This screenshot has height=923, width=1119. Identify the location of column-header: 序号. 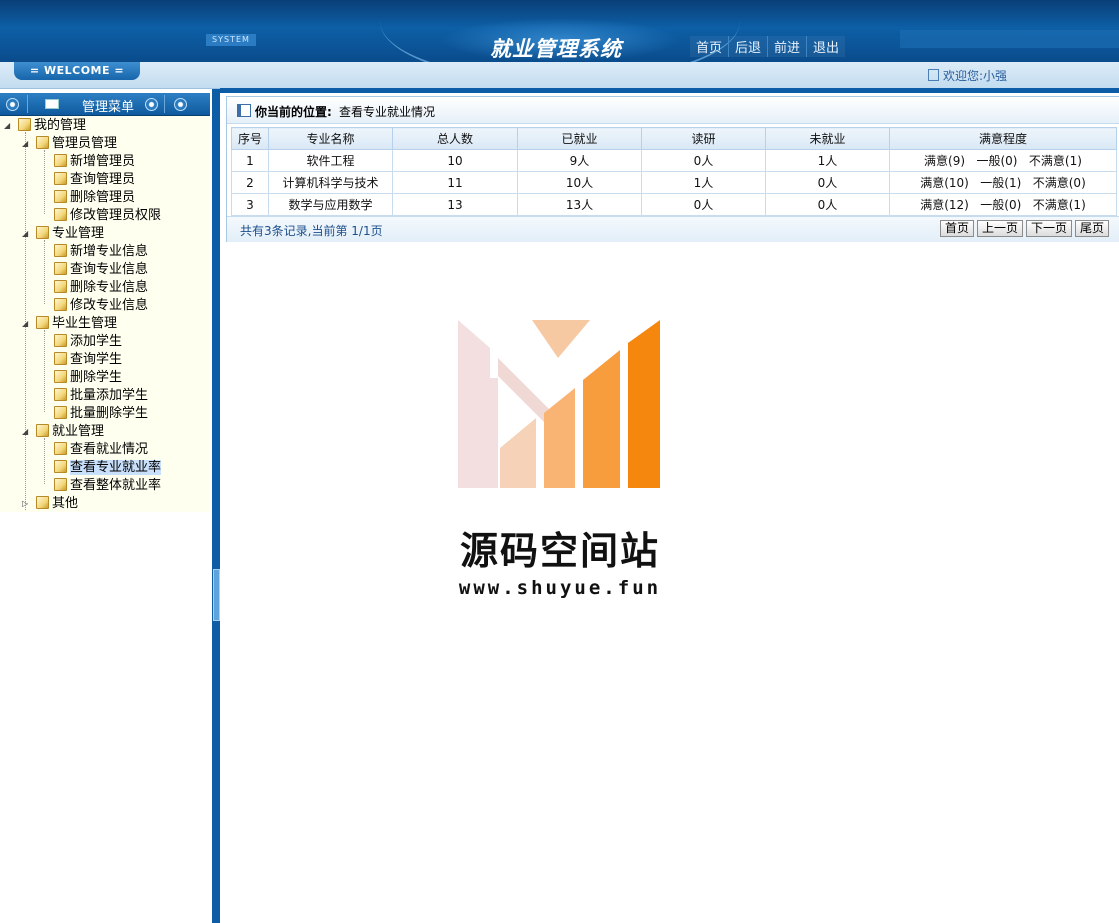
(250, 138).